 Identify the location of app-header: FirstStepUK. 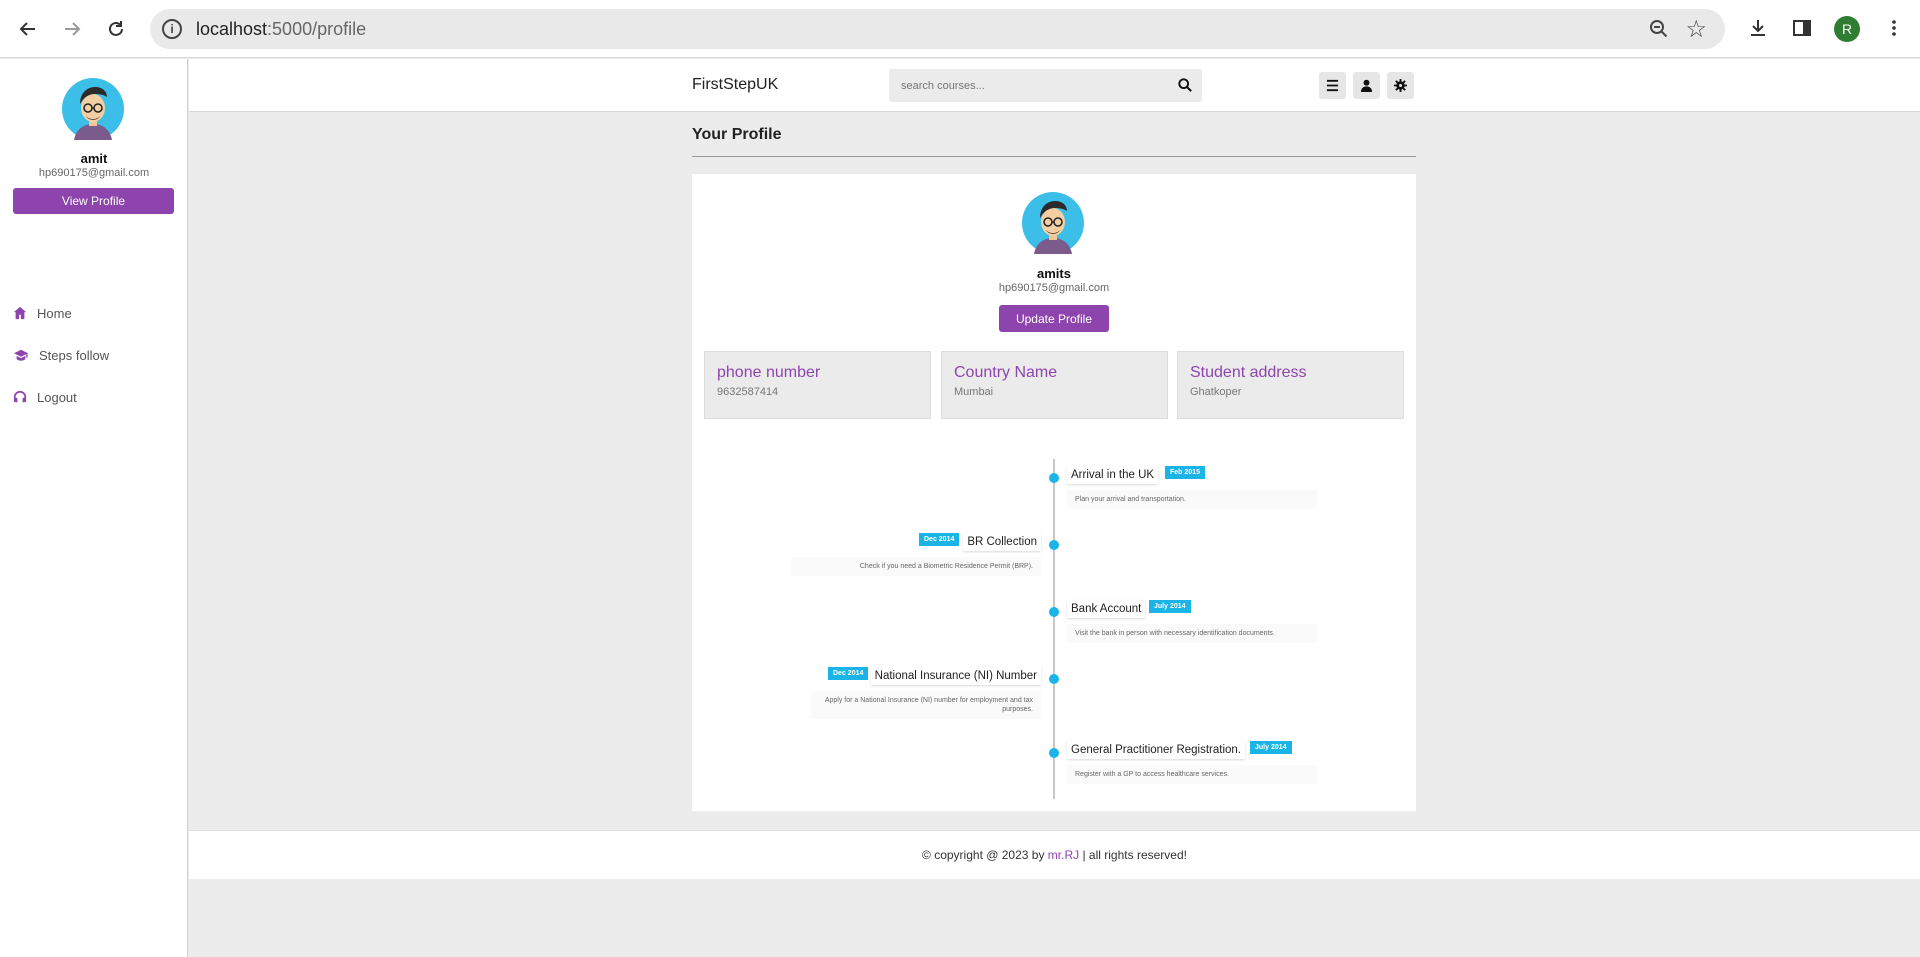
(1054, 85).